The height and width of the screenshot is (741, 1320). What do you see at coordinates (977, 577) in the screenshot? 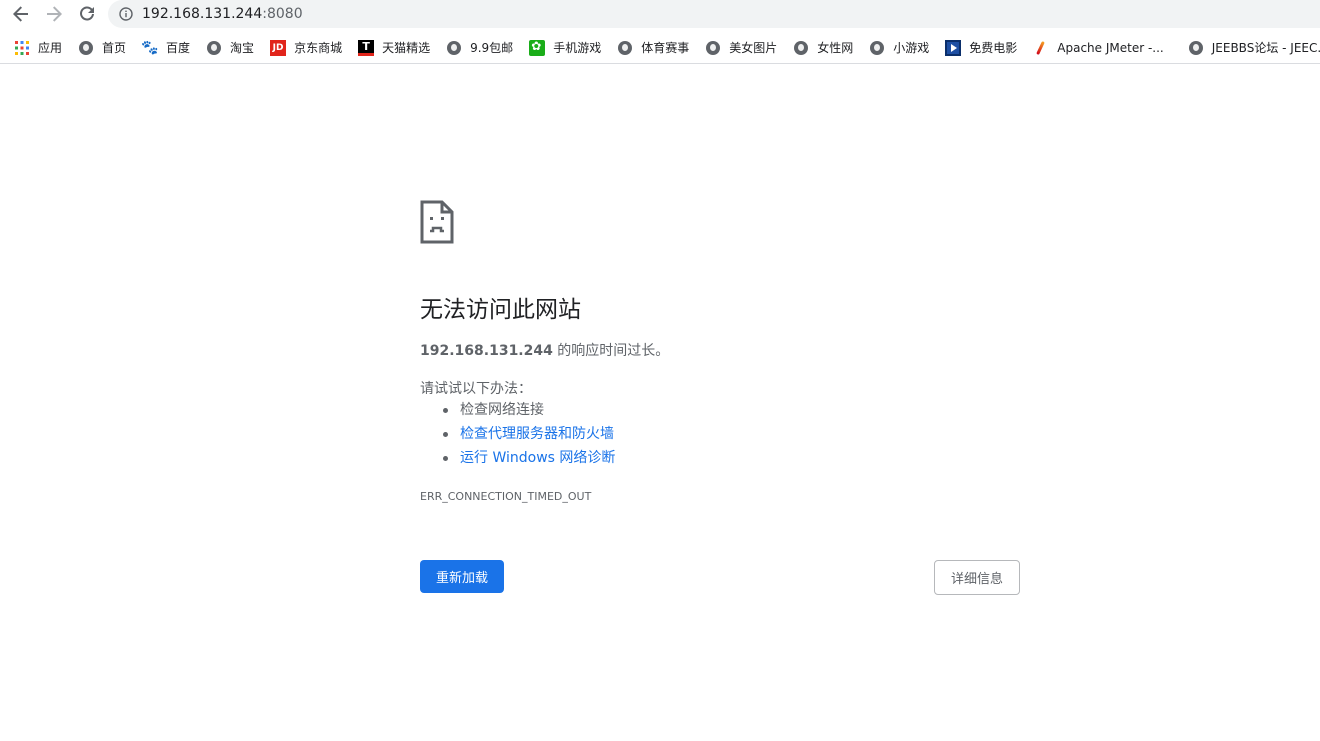
I see `details-button: 详细信息` at bounding box center [977, 577].